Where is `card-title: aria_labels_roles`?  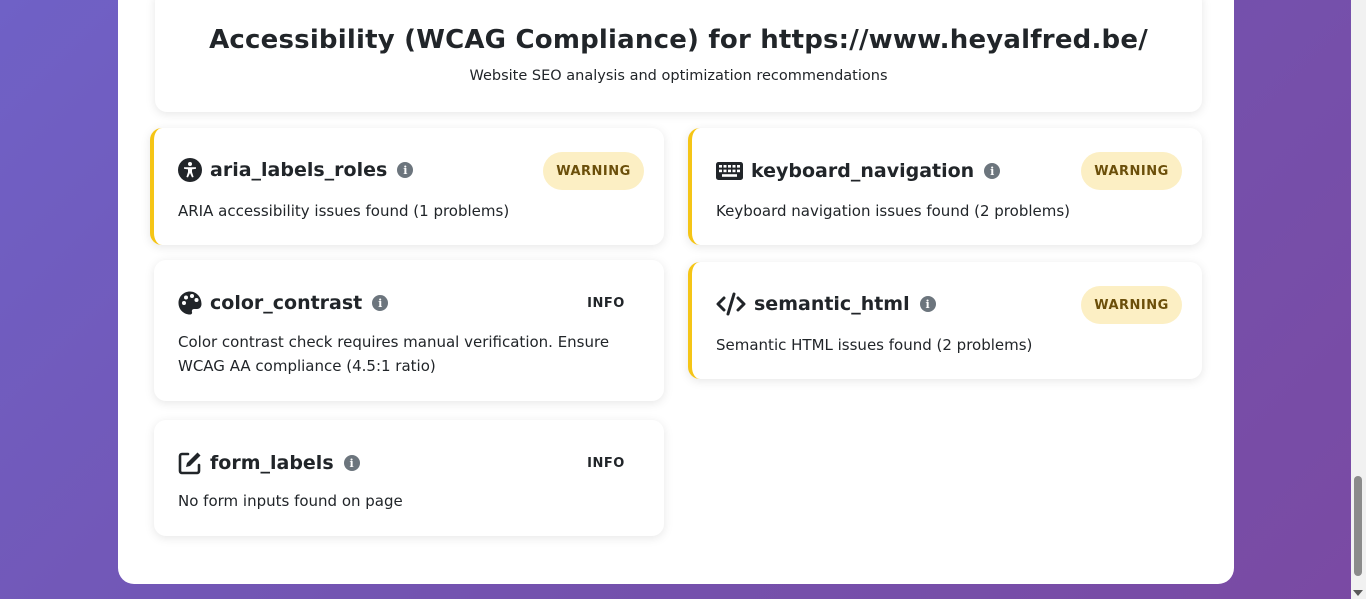
card-title: aria_labels_roles is located at coordinates (299, 170).